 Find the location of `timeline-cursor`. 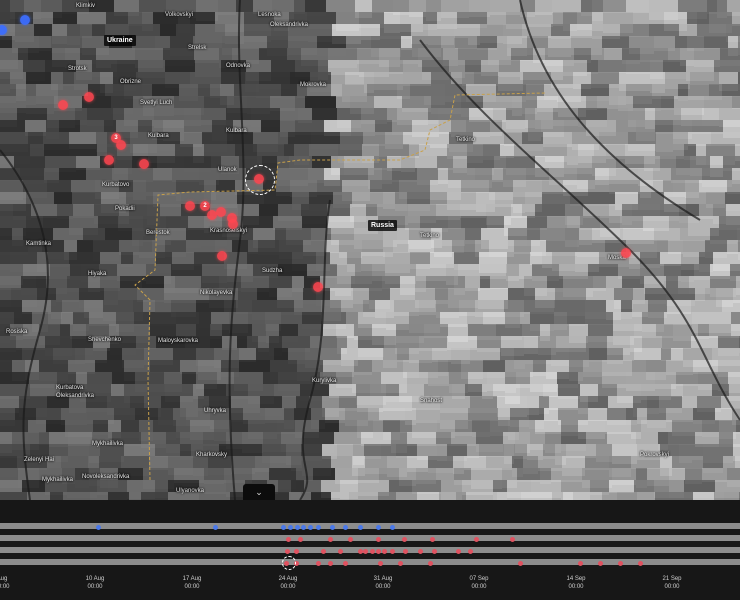

timeline-cursor is located at coordinates (289, 563).